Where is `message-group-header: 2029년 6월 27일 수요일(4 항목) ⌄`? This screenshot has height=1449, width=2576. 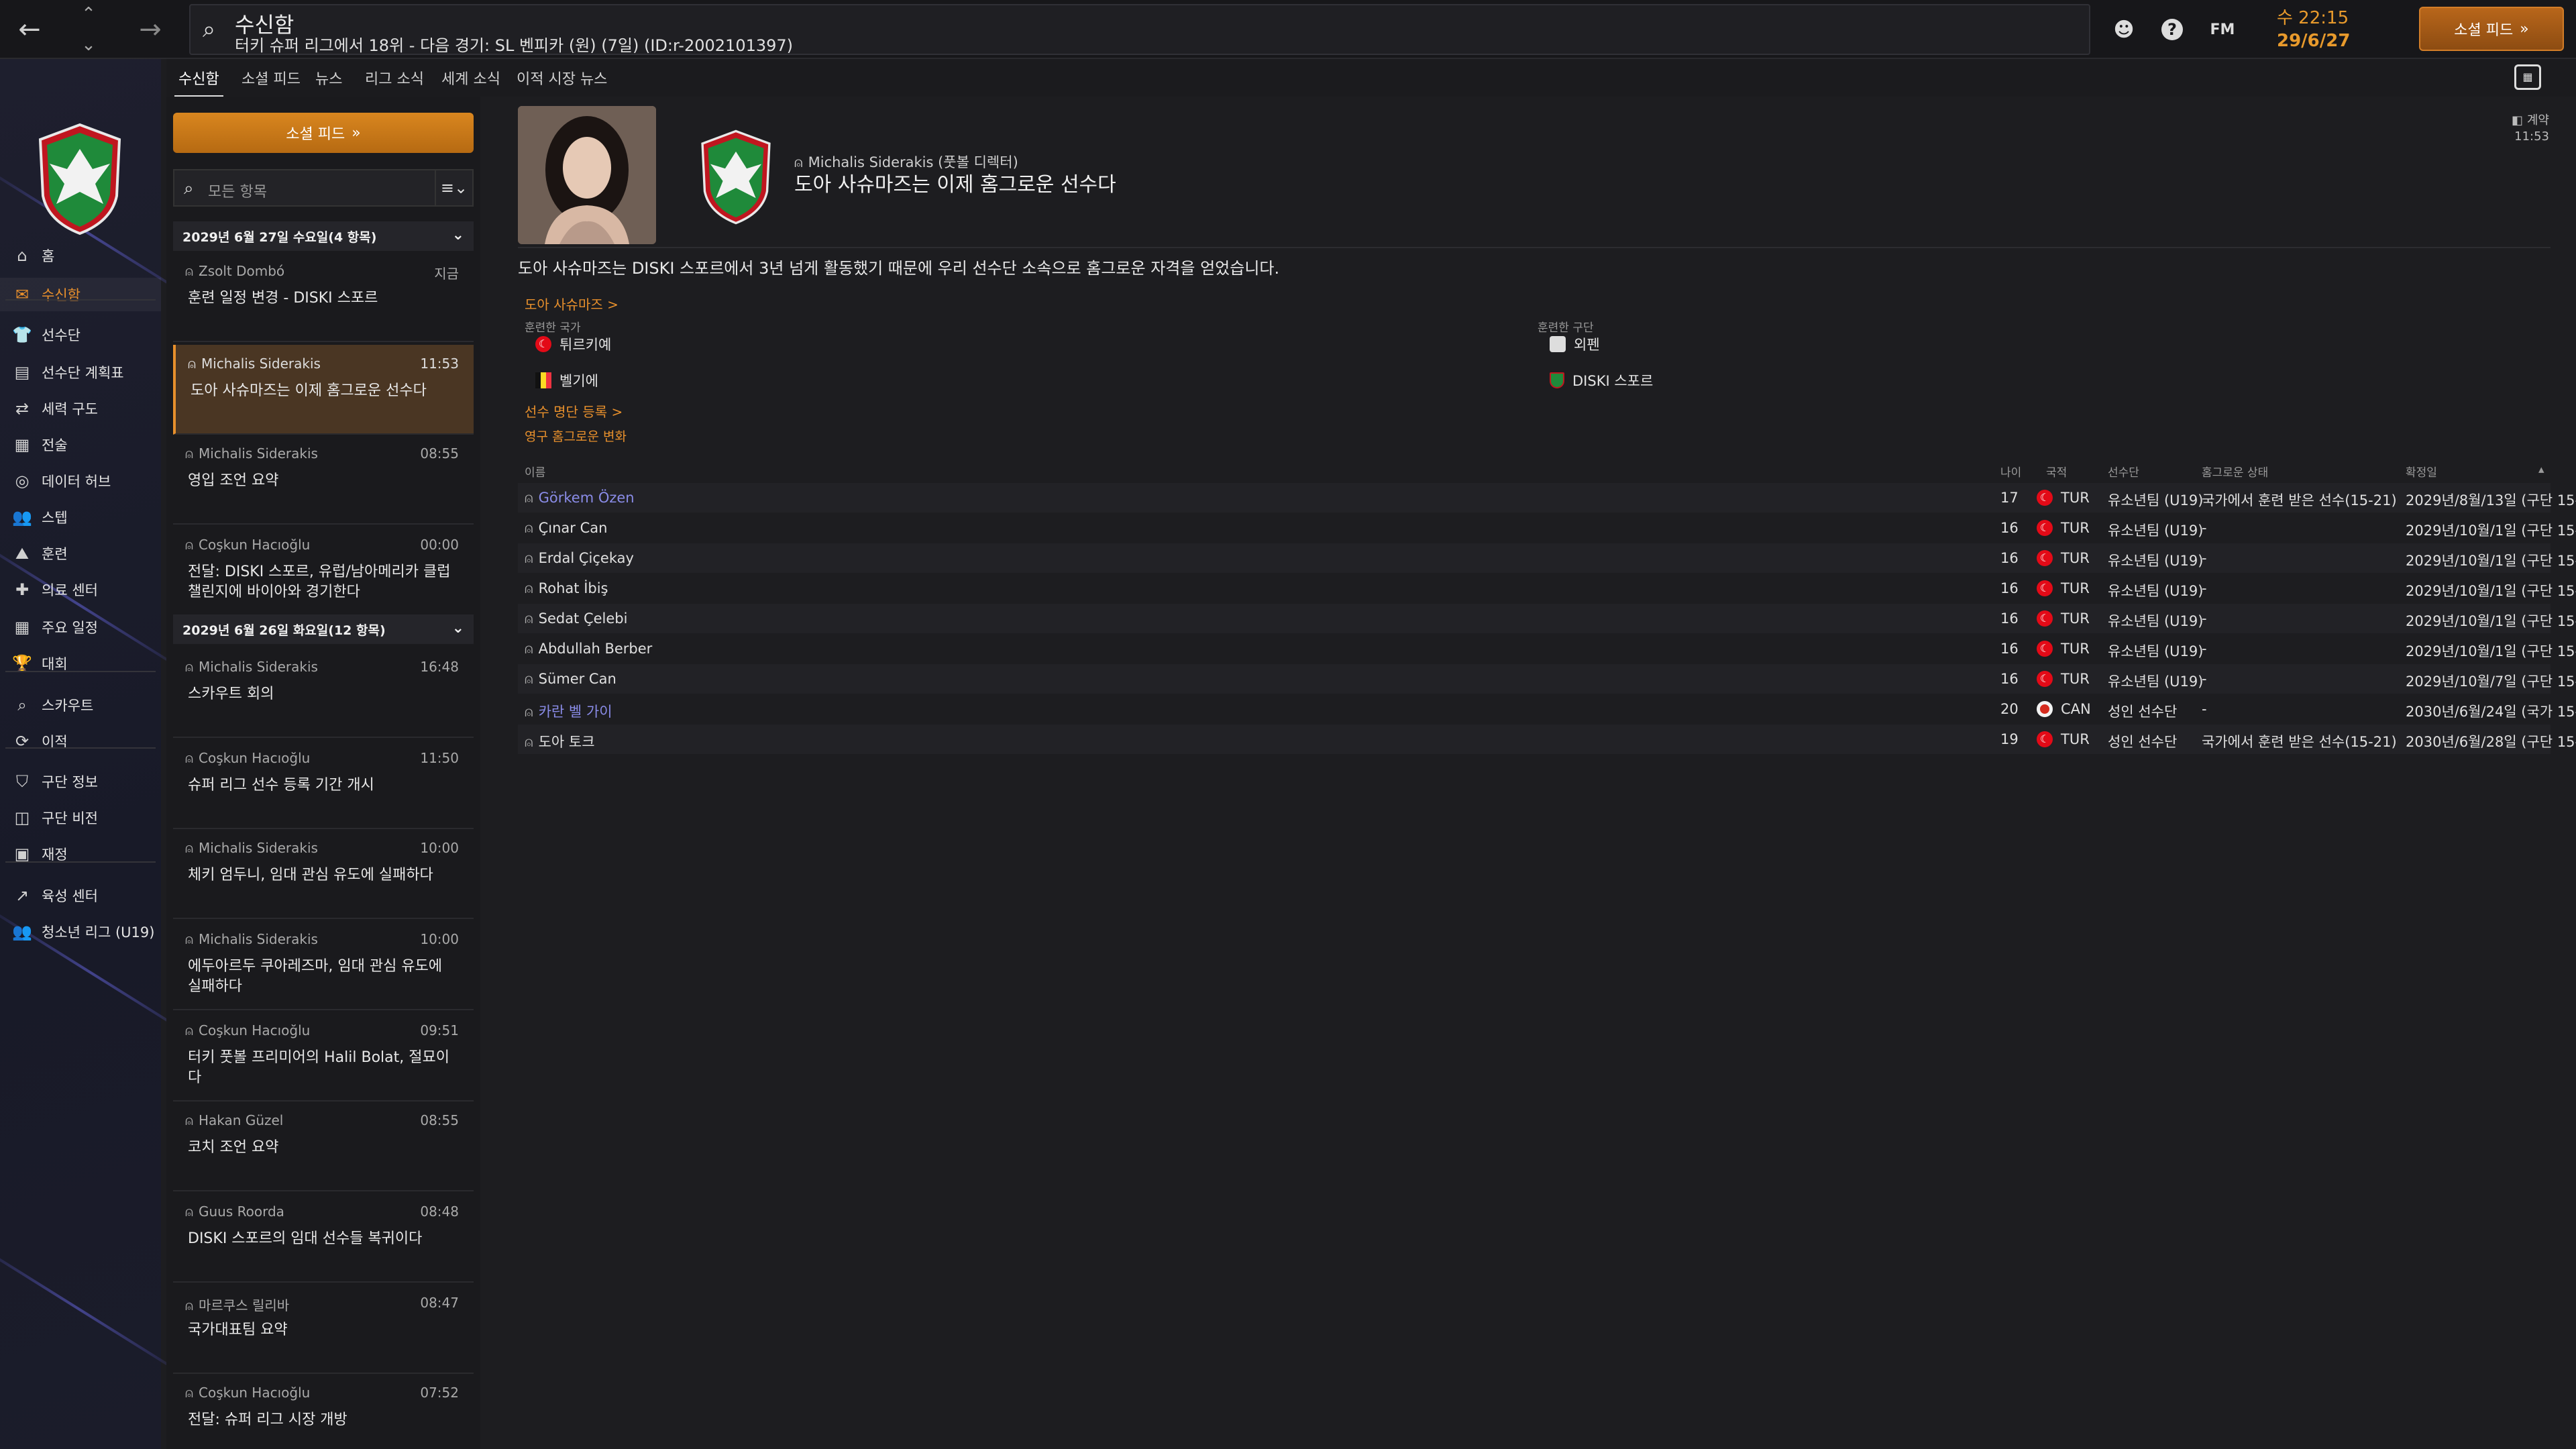 message-group-header: 2029년 6월 27일 수요일(4 항목) ⌄ is located at coordinates (323, 236).